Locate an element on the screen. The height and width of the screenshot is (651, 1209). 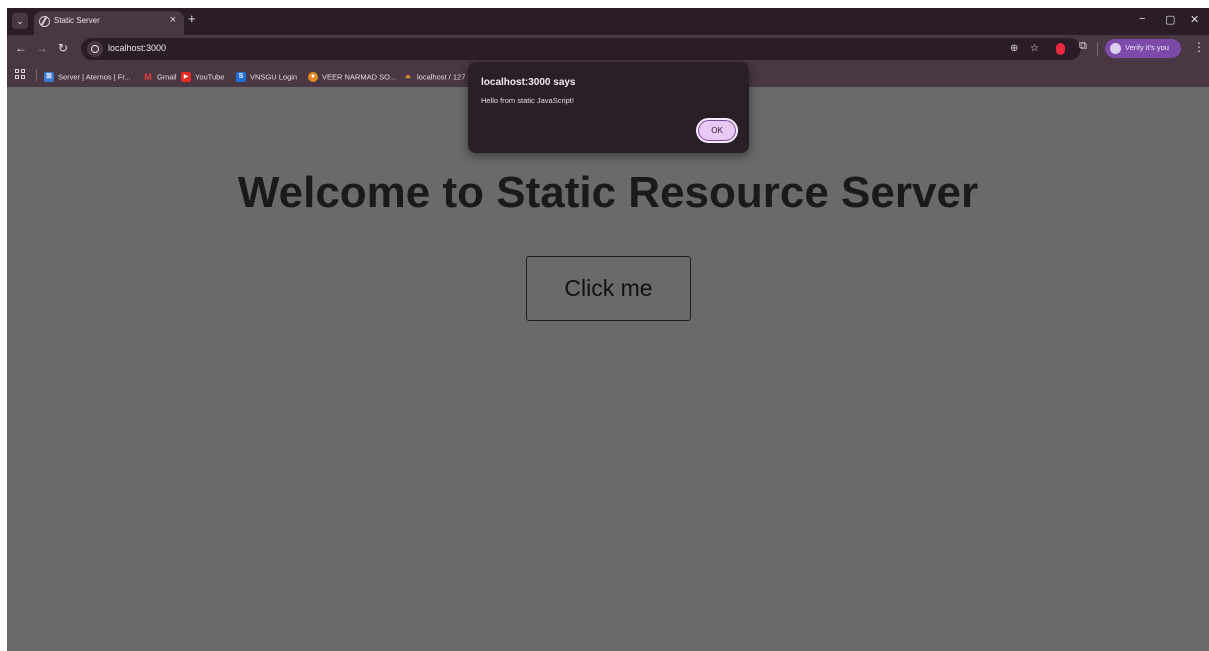
menu-icon: ⋮ is located at coordinates (1199, 47).